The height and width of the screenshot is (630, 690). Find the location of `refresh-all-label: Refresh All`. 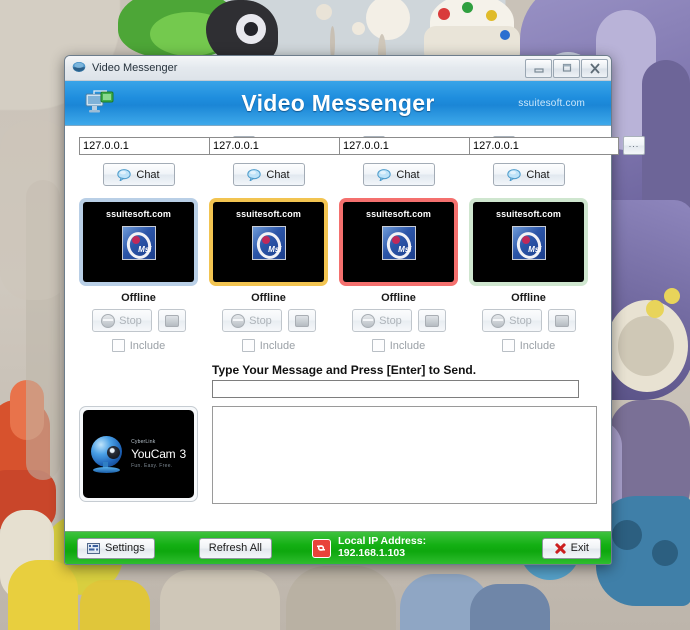

refresh-all-label: Refresh All is located at coordinates (235, 548).